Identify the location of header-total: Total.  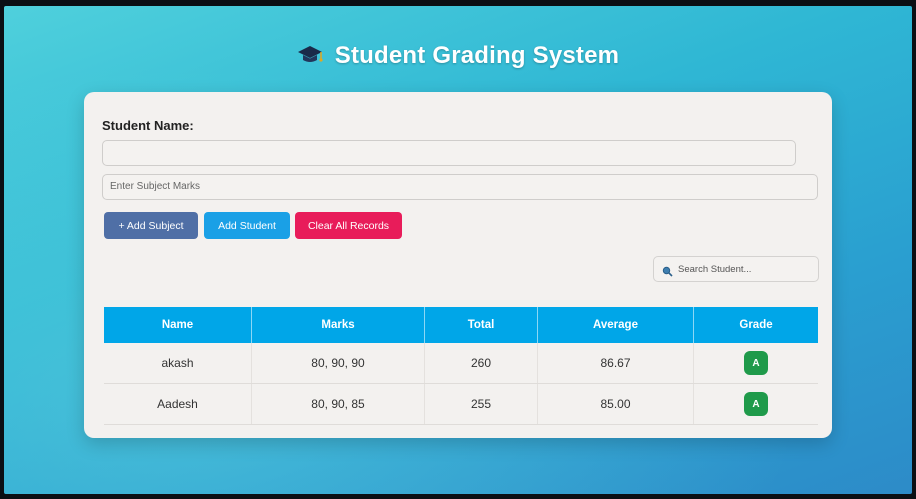
(481, 325).